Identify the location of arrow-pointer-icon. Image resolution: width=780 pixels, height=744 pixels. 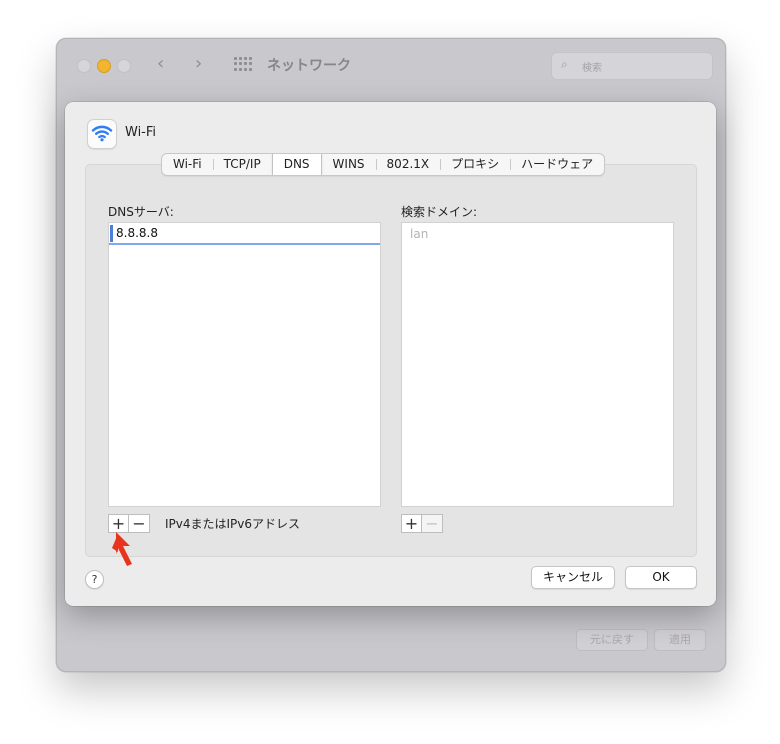
(122, 549).